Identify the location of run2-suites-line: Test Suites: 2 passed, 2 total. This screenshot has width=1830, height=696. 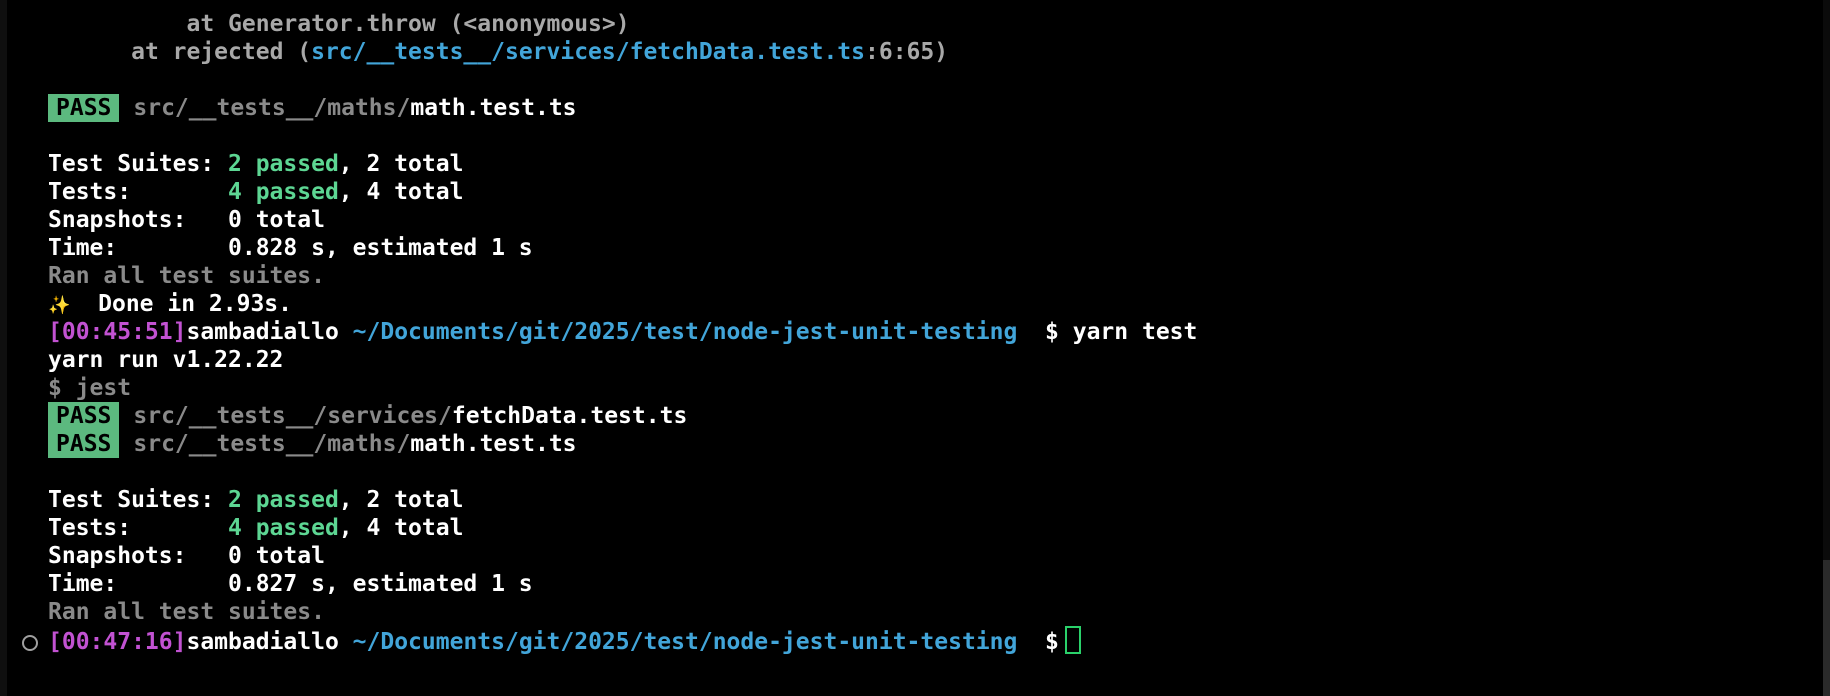
(622, 500).